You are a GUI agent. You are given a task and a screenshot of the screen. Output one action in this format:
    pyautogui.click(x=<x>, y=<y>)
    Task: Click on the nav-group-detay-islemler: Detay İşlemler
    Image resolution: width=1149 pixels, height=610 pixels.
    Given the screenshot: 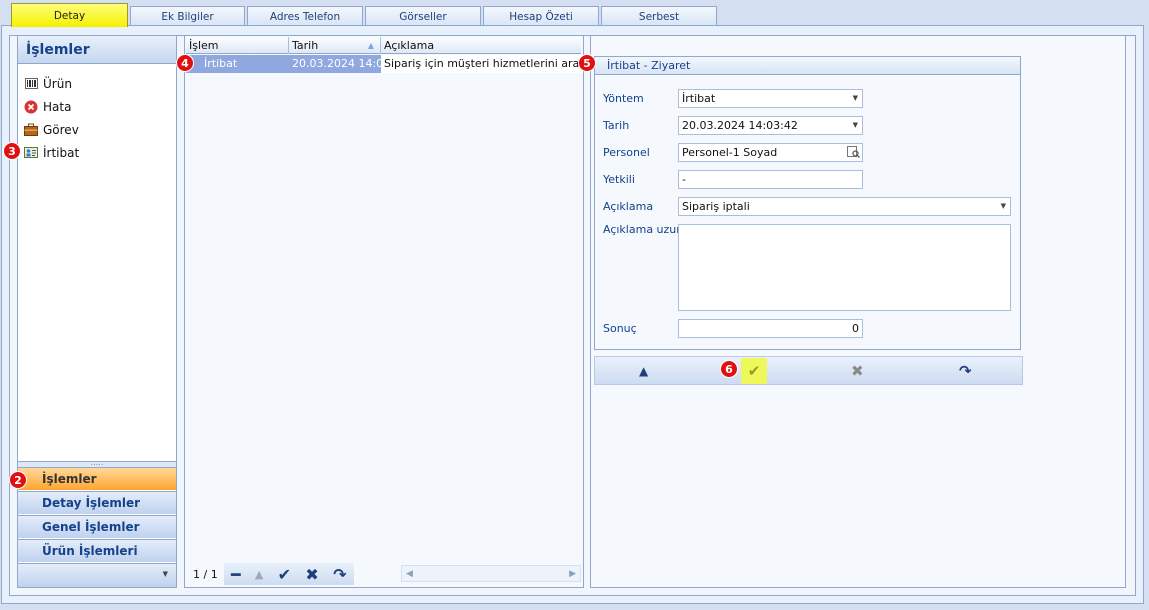 What is the action you would take?
    pyautogui.click(x=97, y=502)
    